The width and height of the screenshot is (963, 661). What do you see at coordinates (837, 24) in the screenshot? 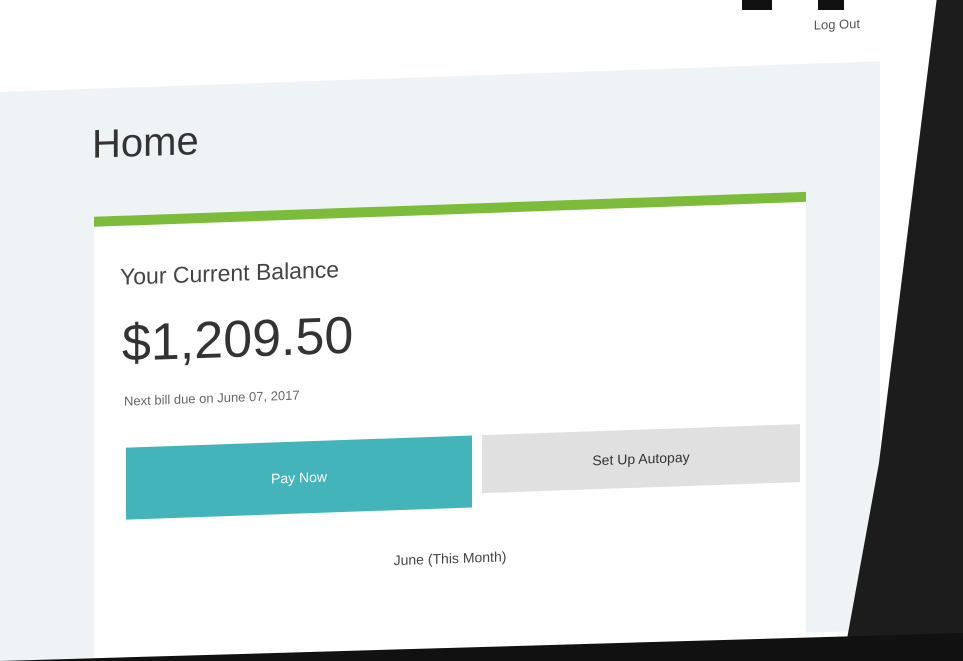
I see `logout-link: Log Out` at bounding box center [837, 24].